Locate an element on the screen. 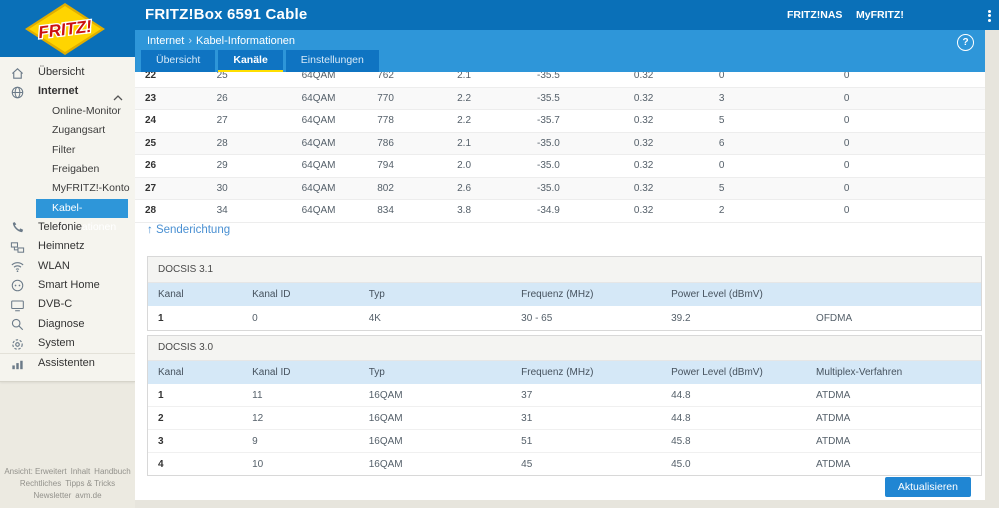  table-cell: 778 is located at coordinates (417, 121).